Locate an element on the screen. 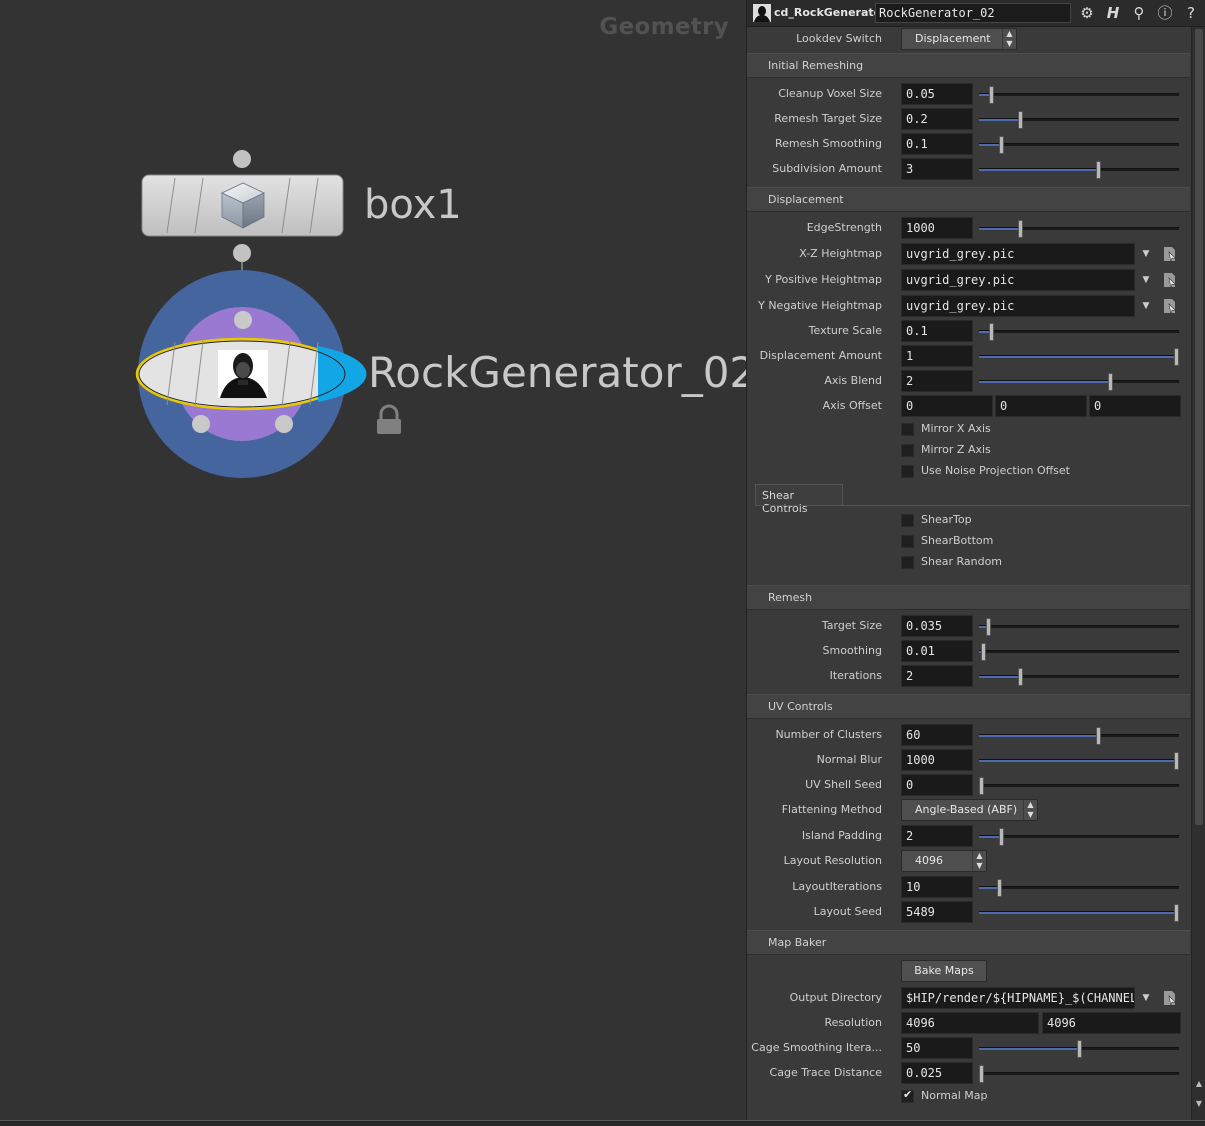 This screenshot has height=1126, width=1205. target-size-field: 0.035 is located at coordinates (937, 626).